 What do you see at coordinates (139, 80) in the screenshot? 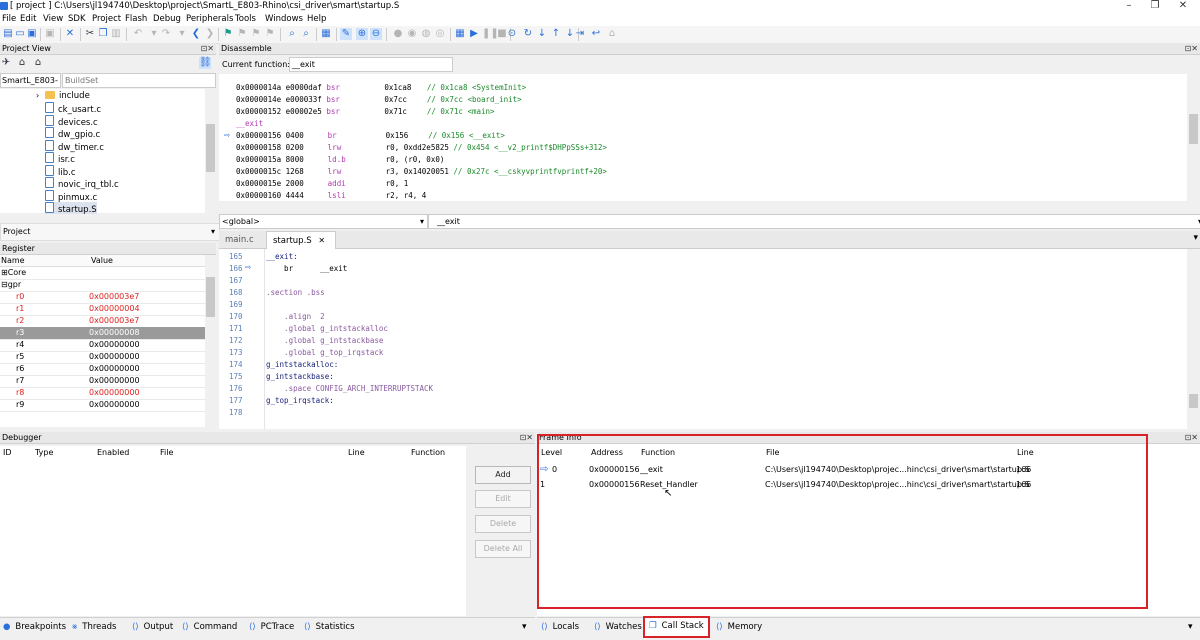
I see `buildset-combo: BuildSet` at bounding box center [139, 80].